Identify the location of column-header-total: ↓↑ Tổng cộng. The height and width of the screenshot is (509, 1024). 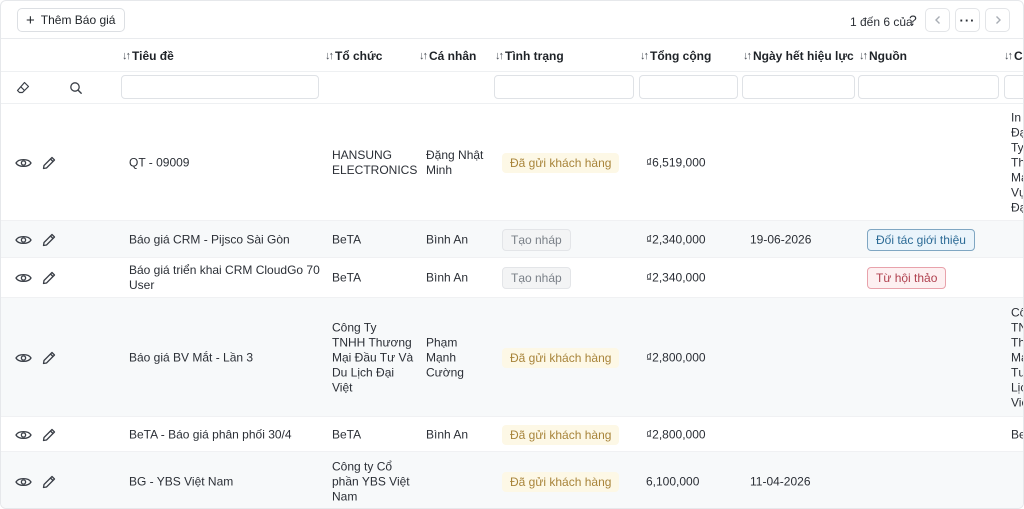
(675, 56).